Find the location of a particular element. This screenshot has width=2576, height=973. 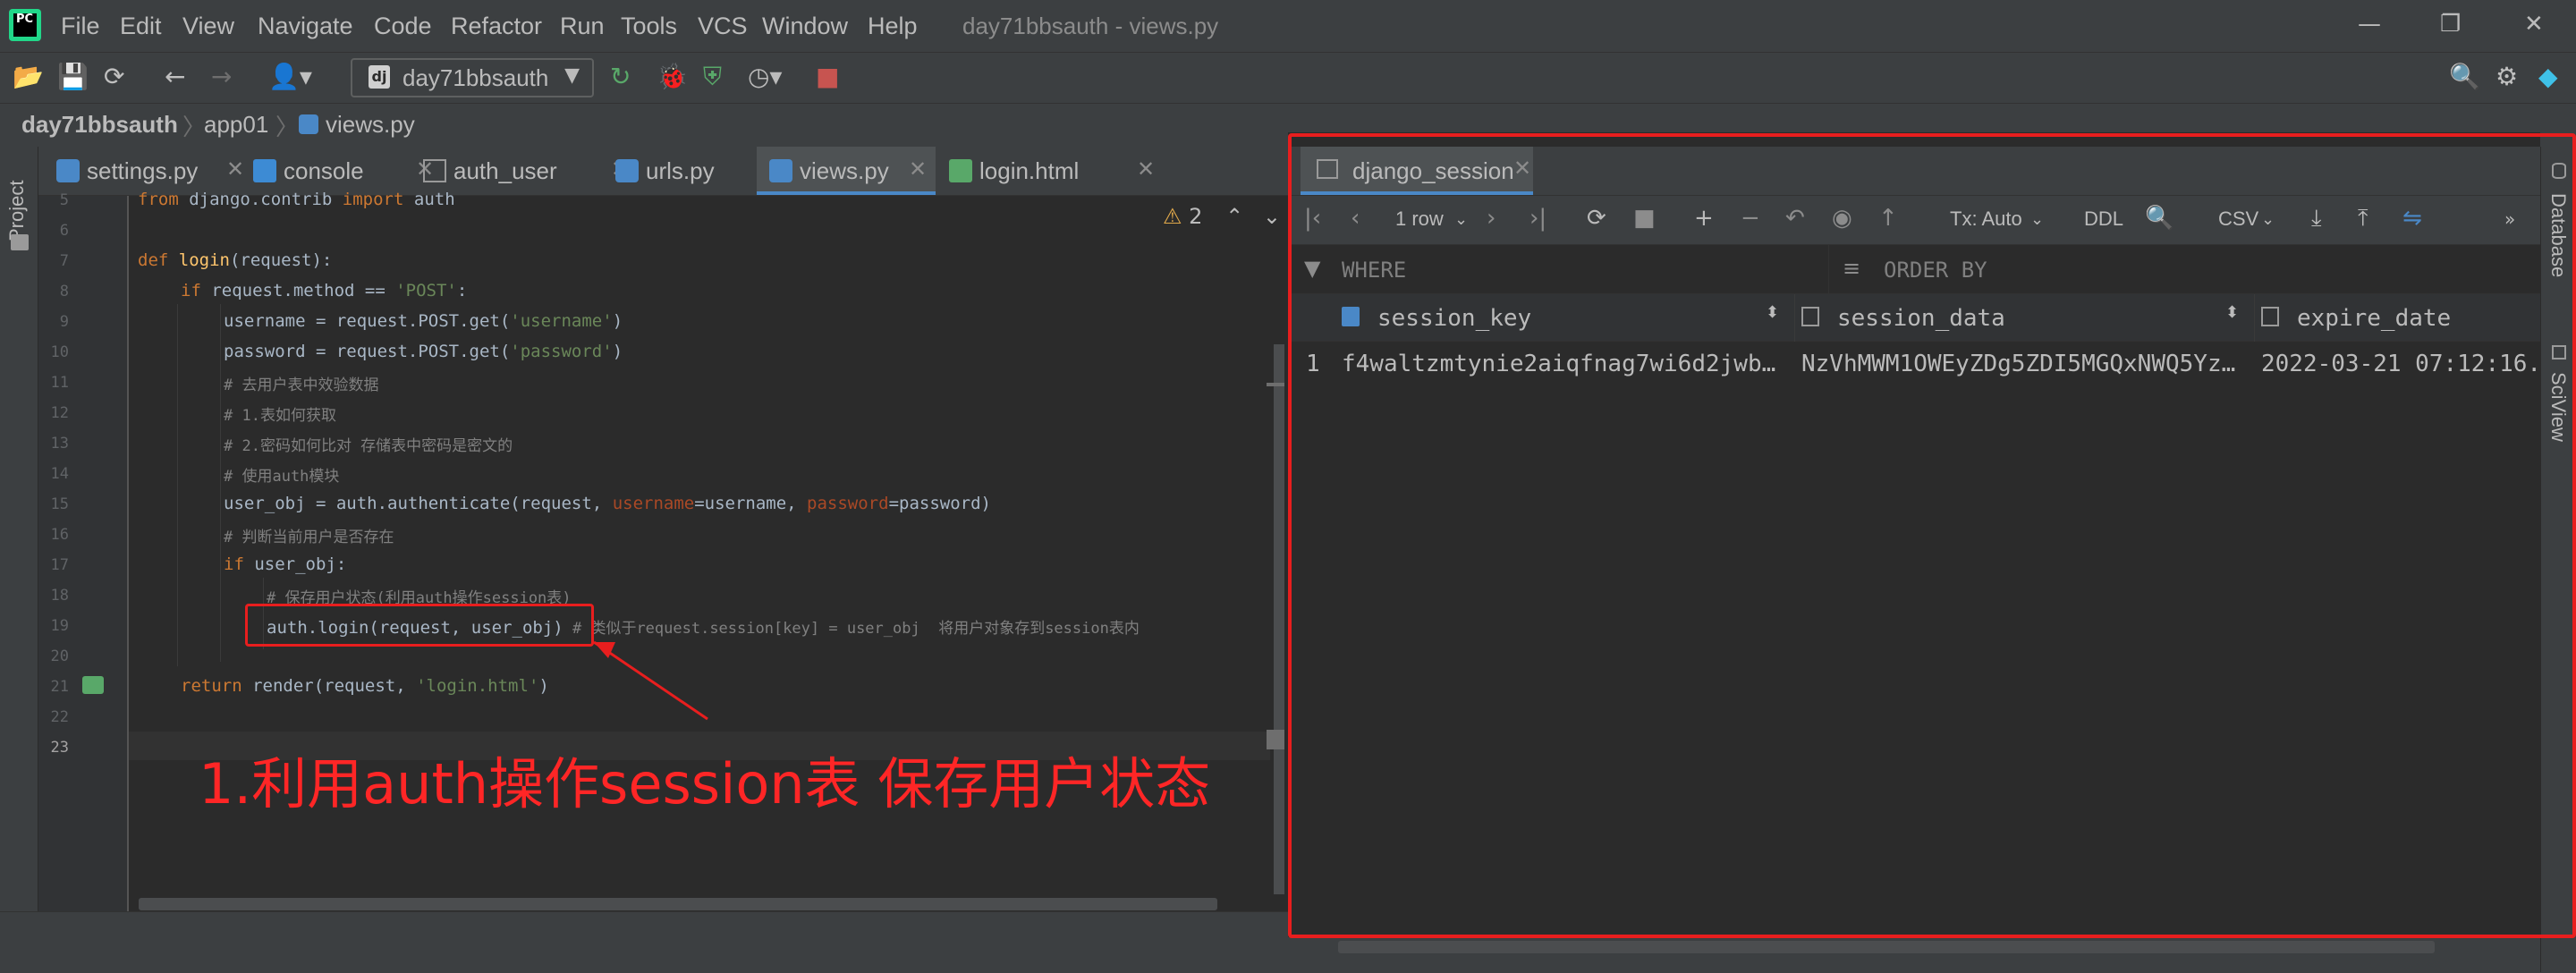

menu-help: Help is located at coordinates (893, 26).